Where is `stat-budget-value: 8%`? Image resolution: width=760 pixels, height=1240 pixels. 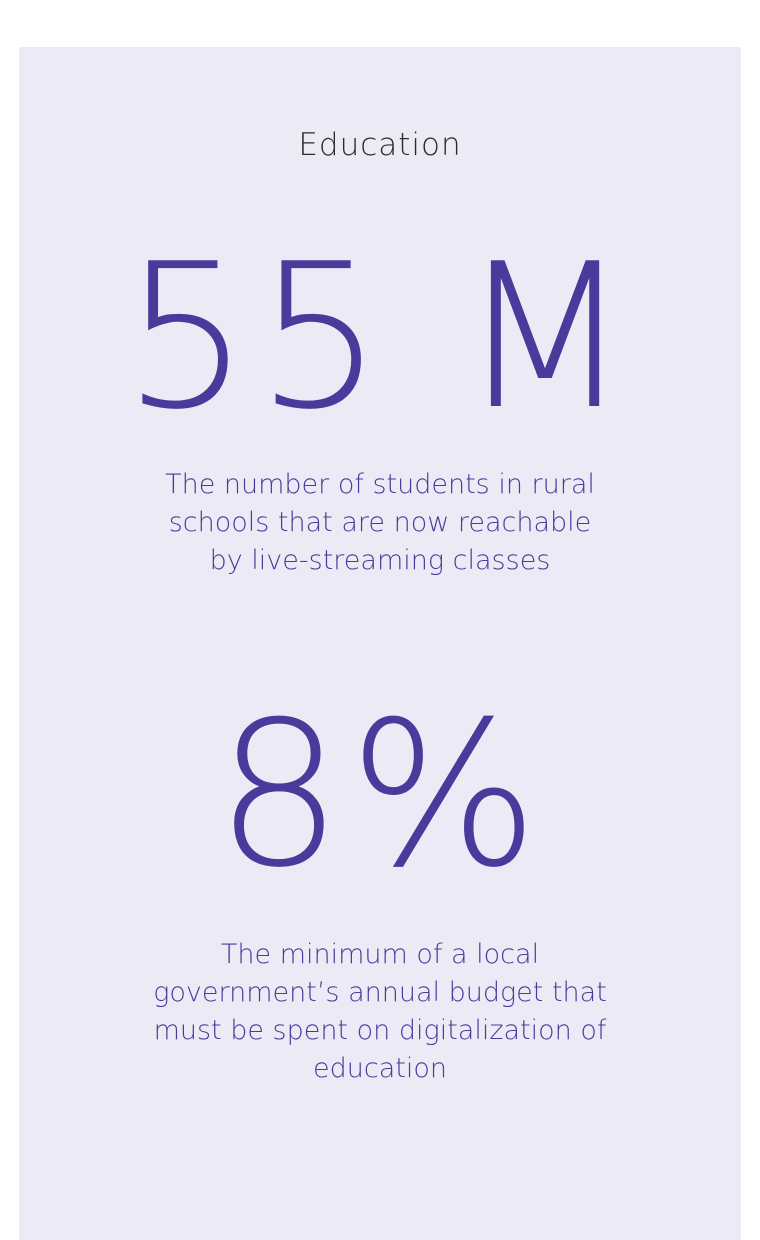
stat-budget-value: 8% is located at coordinates (380, 795).